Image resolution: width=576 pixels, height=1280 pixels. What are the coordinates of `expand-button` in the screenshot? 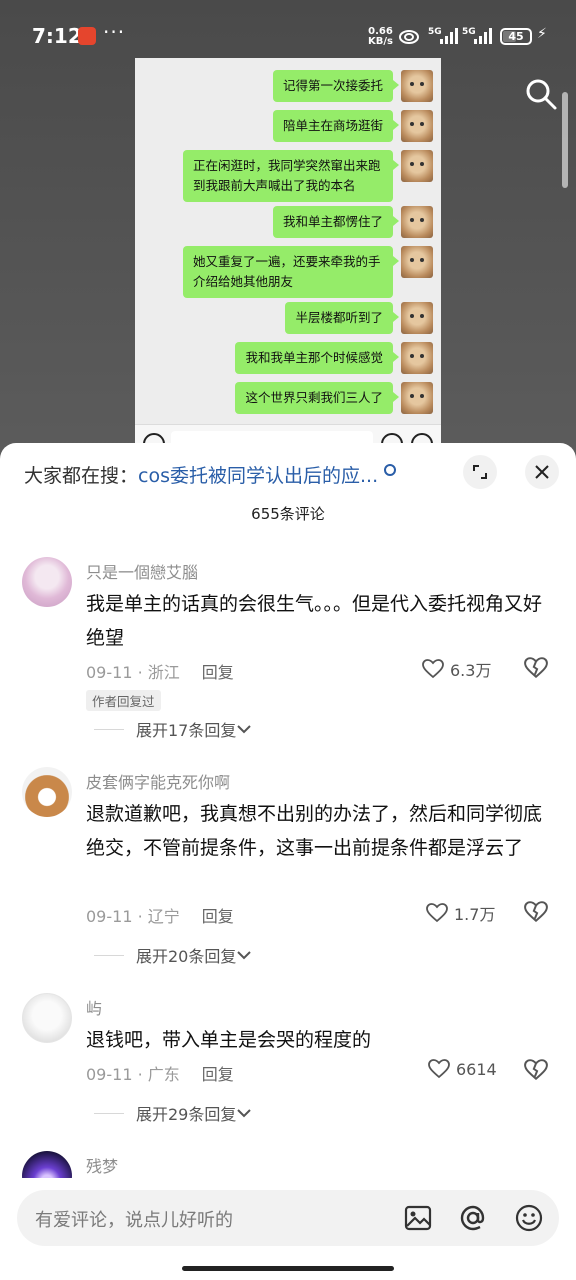 It's located at (480, 472).